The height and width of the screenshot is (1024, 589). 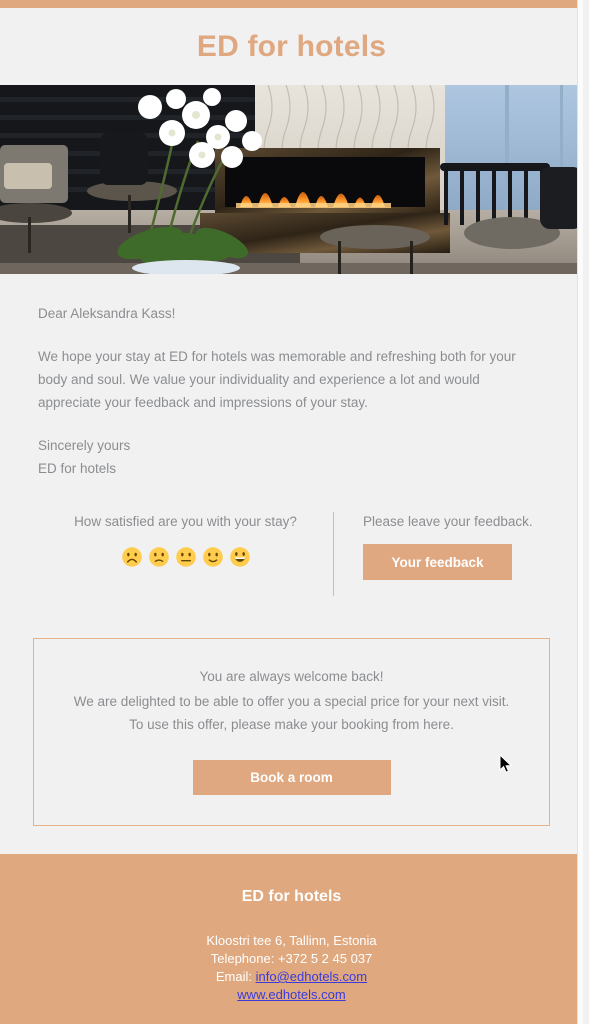 I want to click on top-accent-strip, so click(x=291, y=4).